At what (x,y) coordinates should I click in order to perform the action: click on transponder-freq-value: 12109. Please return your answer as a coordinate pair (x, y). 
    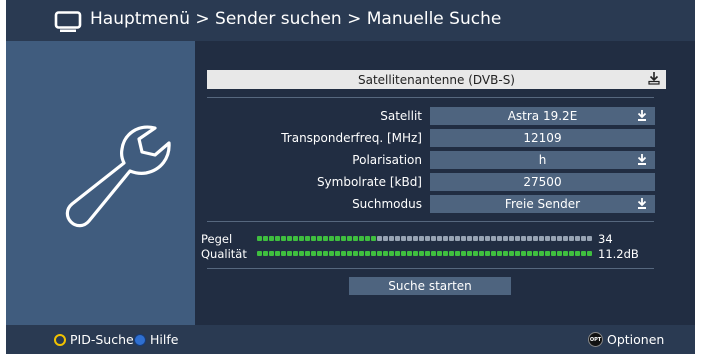
    Looking at the image, I should click on (542, 138).